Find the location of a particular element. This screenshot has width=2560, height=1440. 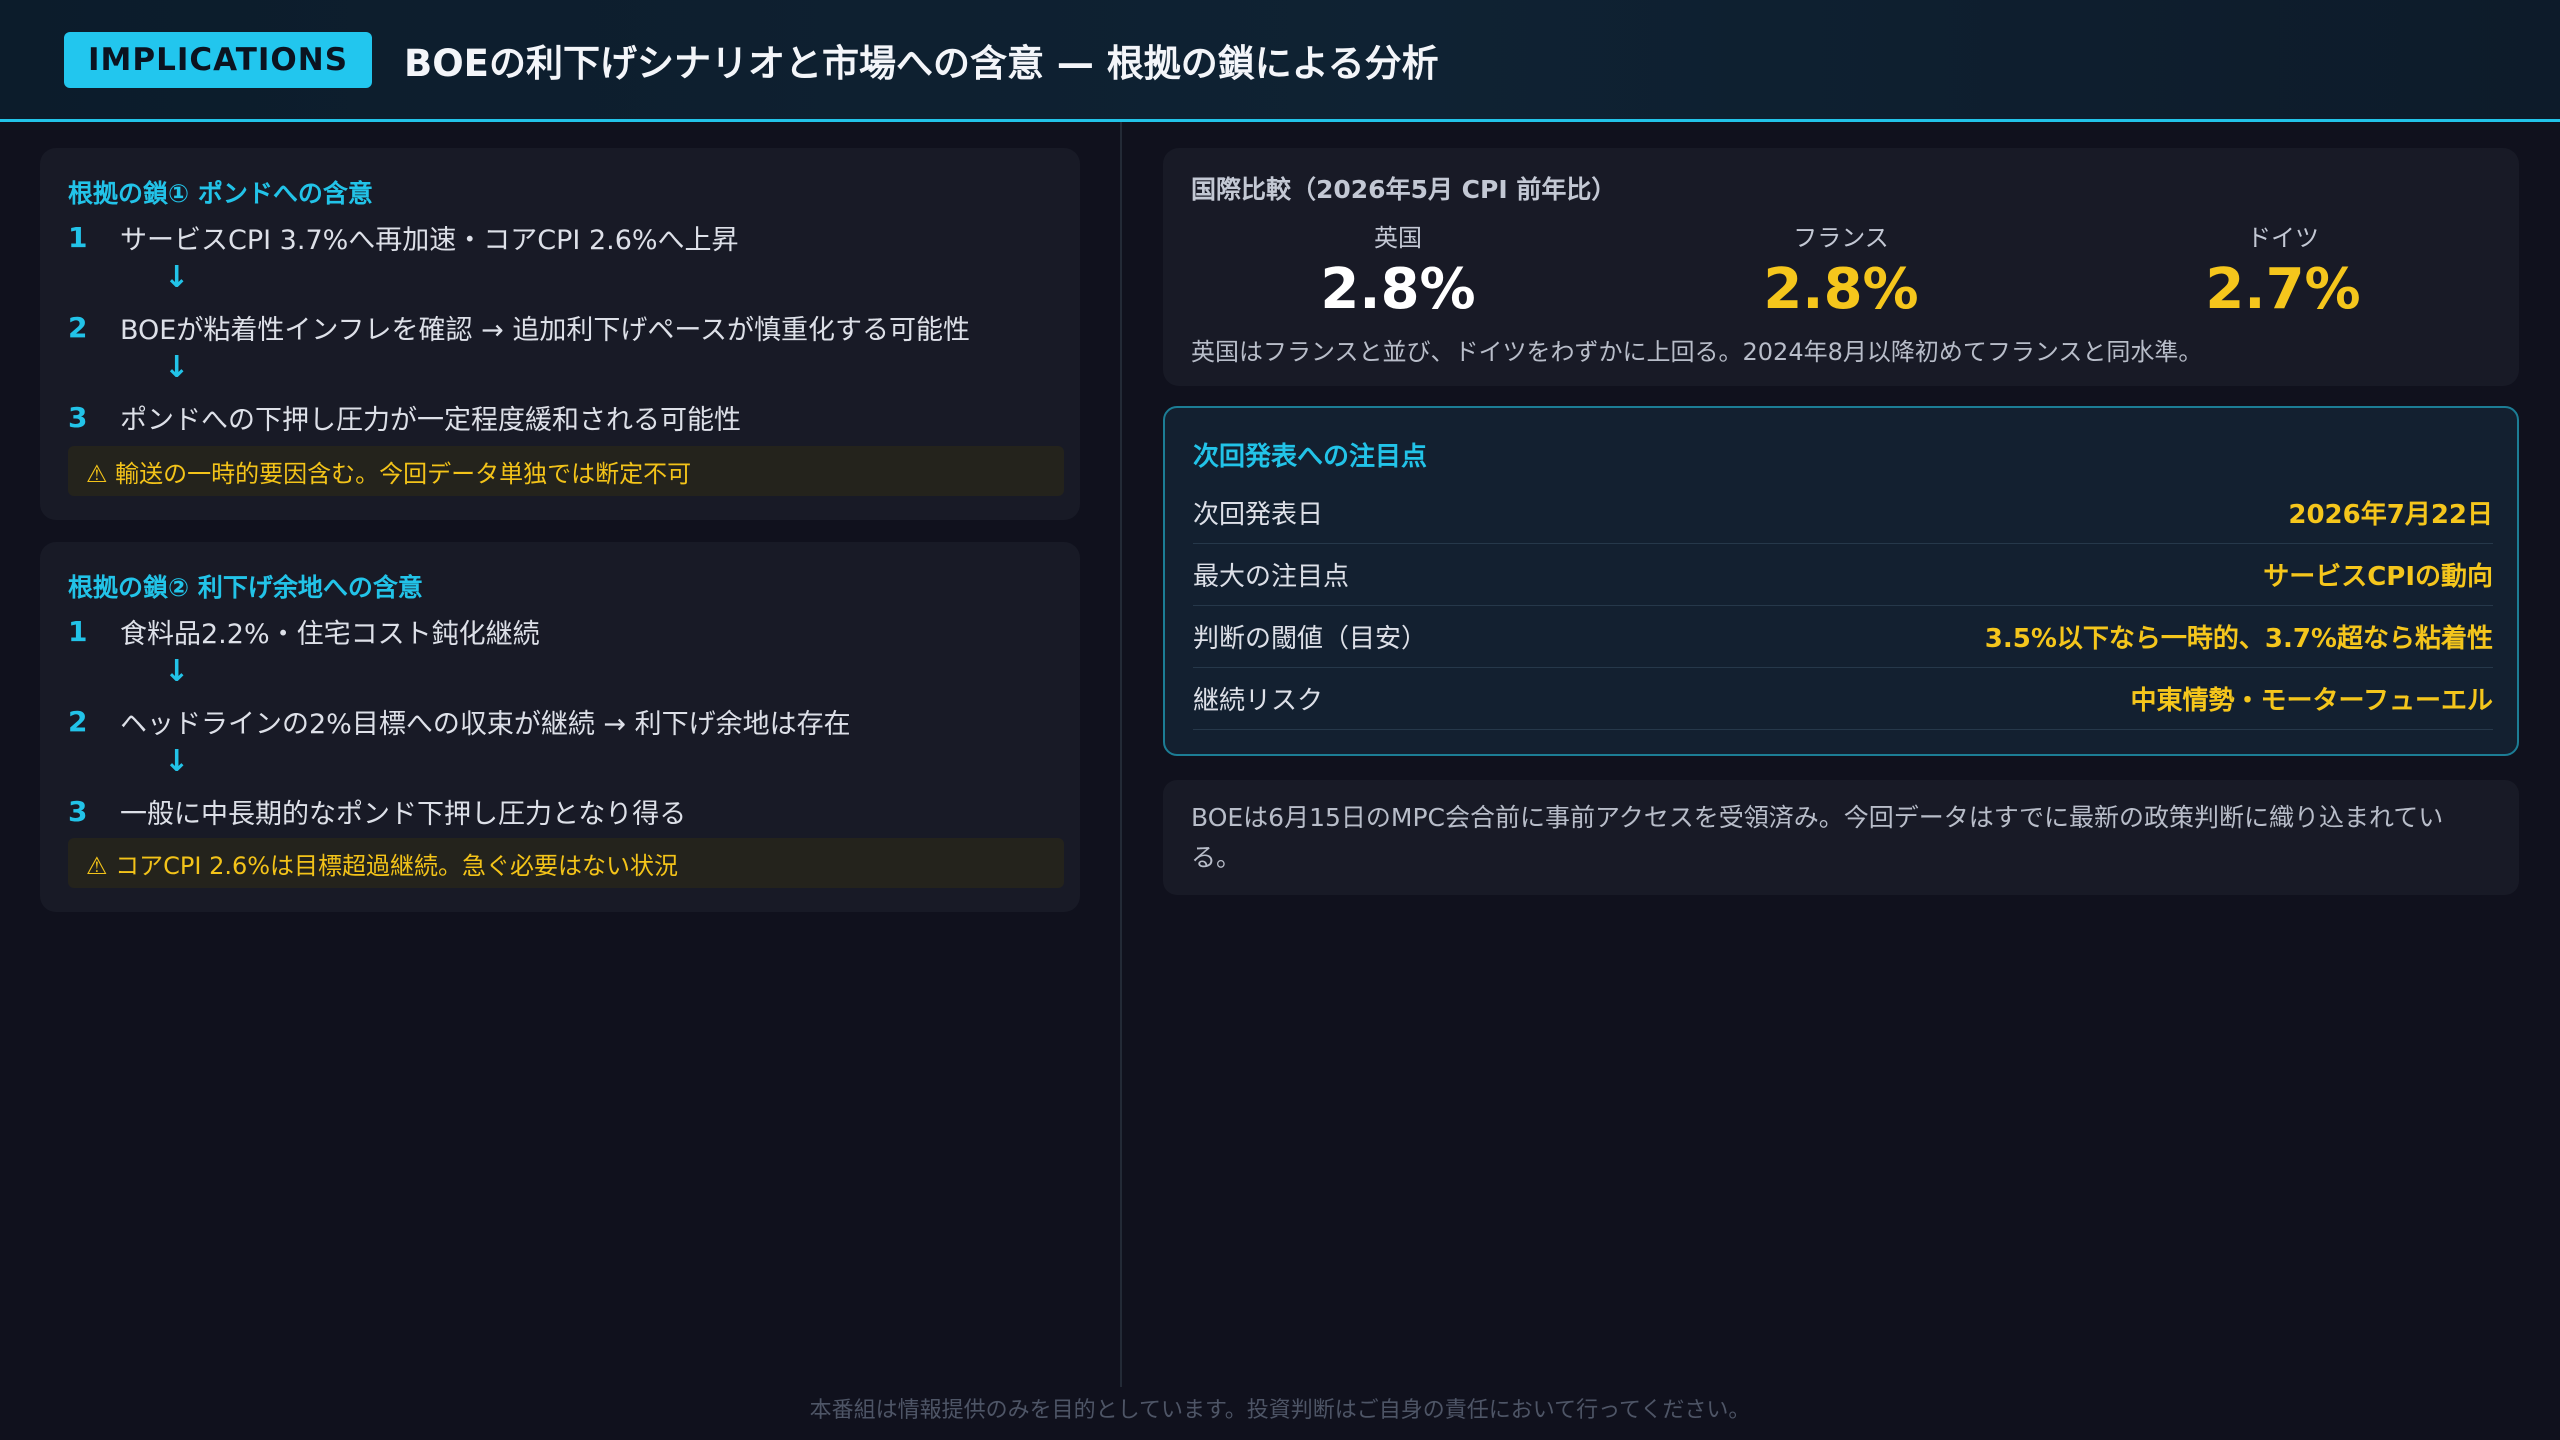

step-text: ヘッドラインの2%目標への収束が継続 → 利下げ余地は存在 is located at coordinates (485, 724).